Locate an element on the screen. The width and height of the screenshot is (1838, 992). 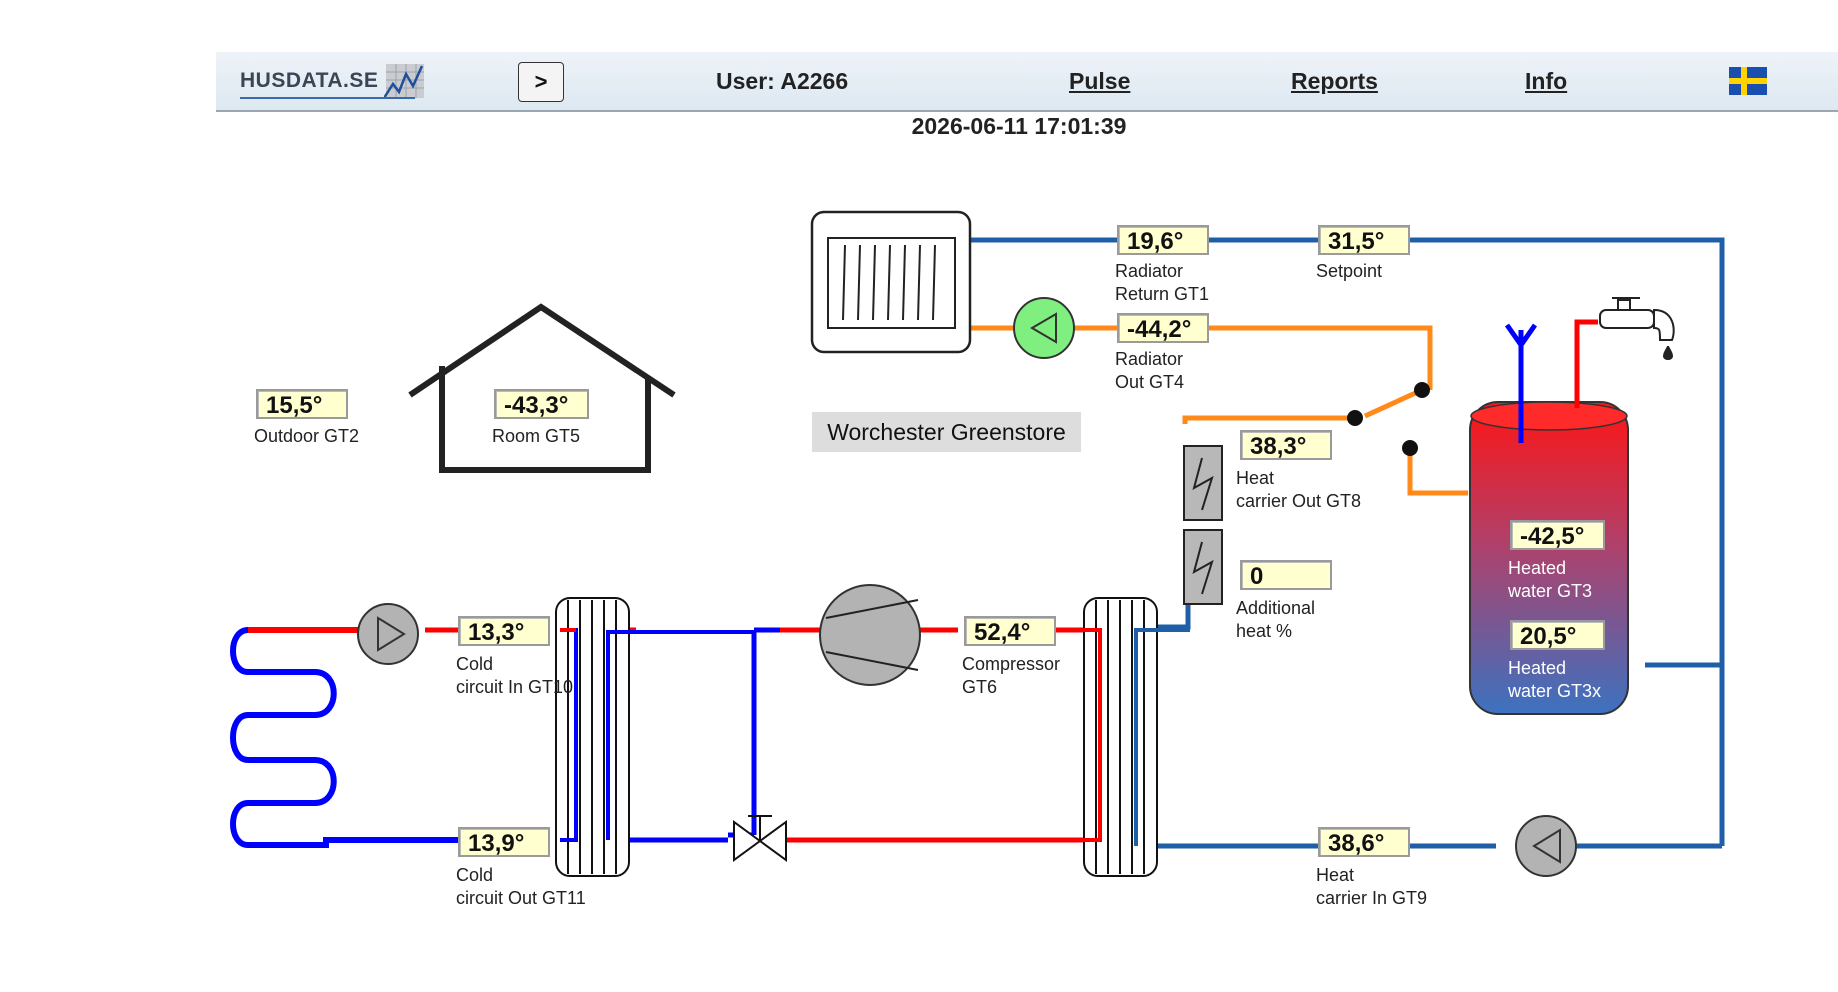
compressor-icon is located at coordinates (870, 635).